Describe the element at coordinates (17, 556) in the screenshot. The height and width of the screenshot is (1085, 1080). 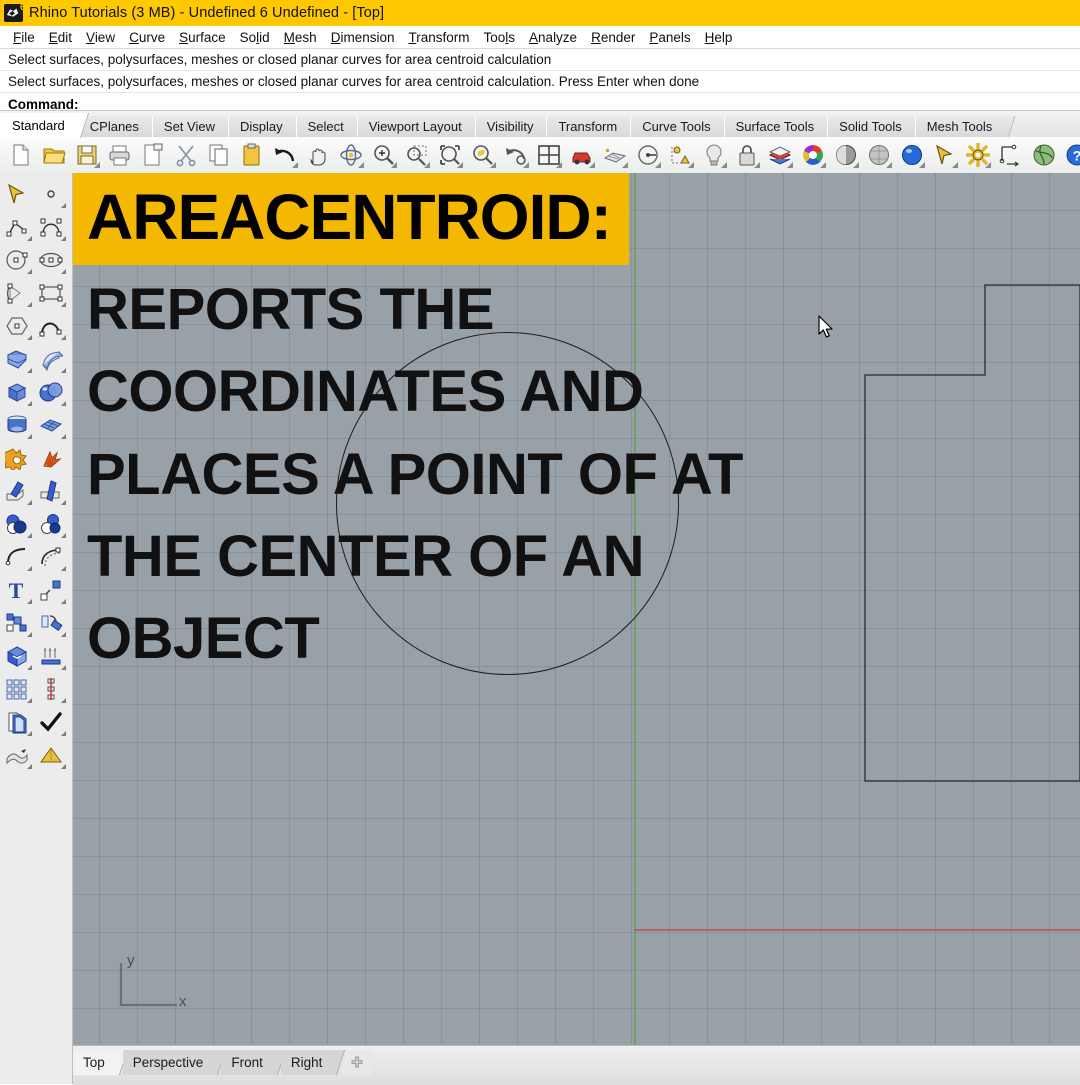
I see `fillet-icon` at that location.